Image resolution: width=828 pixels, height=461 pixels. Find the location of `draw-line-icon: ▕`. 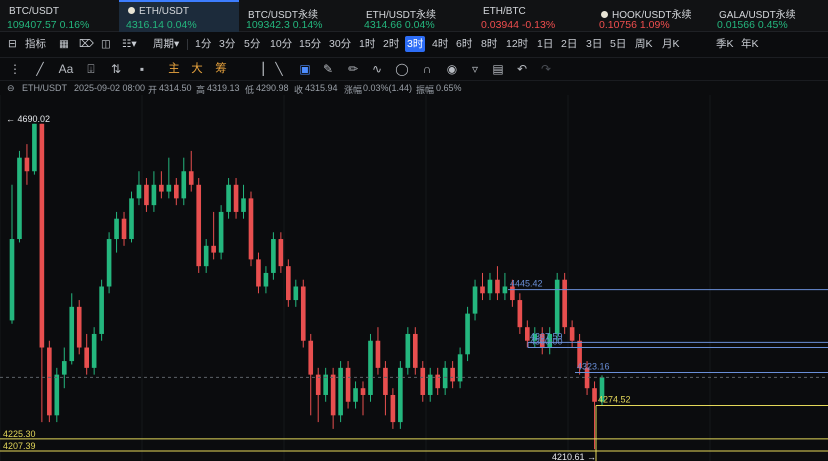

draw-line-icon: ▕ is located at coordinates (259, 69).